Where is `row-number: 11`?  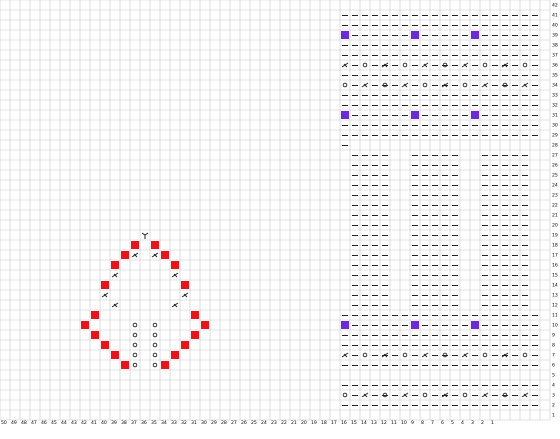
row-number: 11 is located at coordinates (555, 316).